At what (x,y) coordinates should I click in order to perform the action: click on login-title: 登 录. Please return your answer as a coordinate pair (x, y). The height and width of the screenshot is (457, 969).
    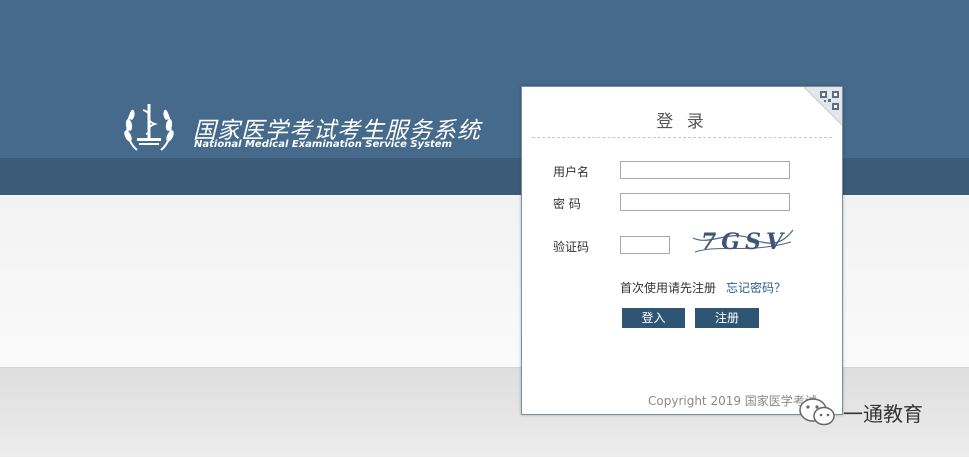
    Looking at the image, I should click on (682, 122).